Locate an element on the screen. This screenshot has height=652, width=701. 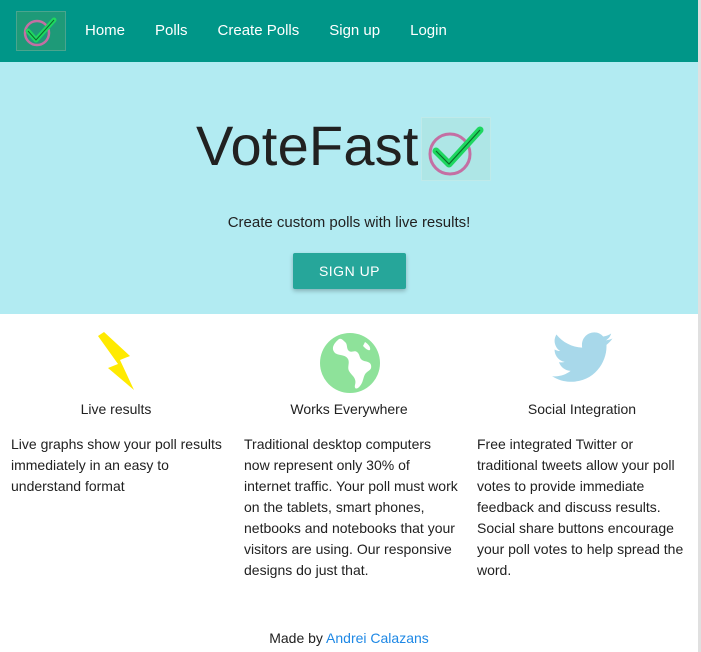
hero-tagline: Create custom polls with live results! is located at coordinates (349, 222).